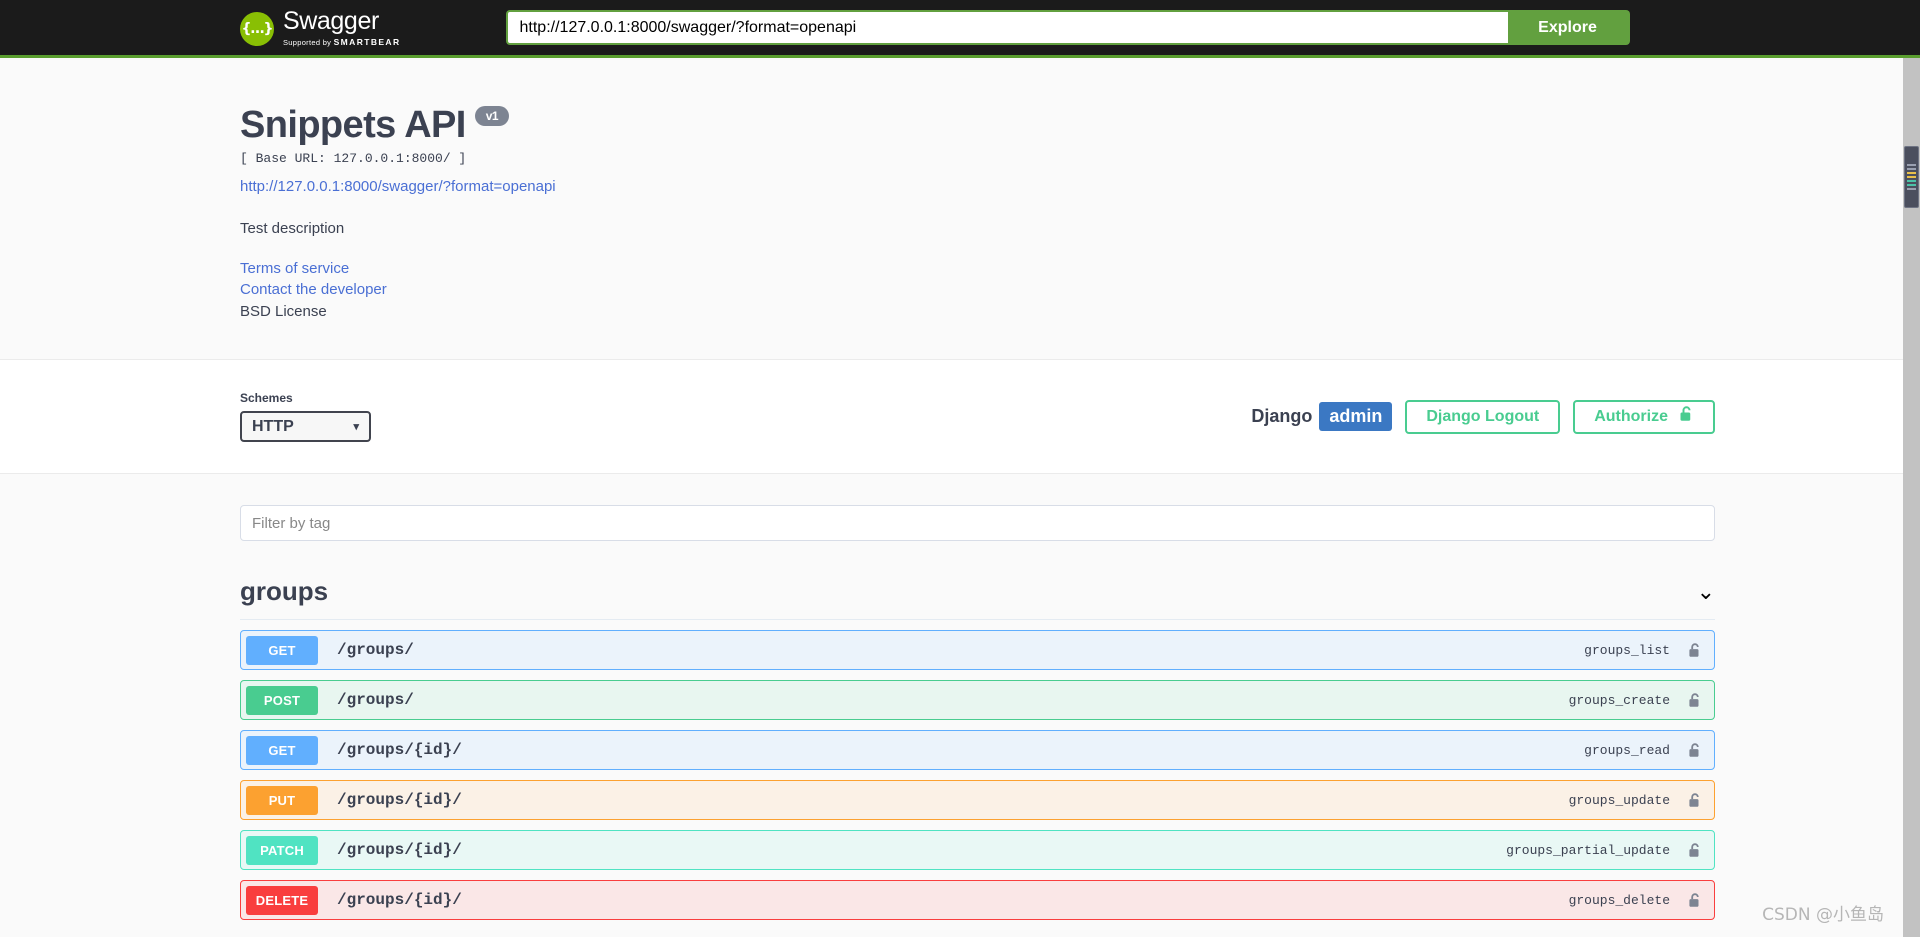 The height and width of the screenshot is (937, 1920). I want to click on spec-url-input, so click(1006, 27).